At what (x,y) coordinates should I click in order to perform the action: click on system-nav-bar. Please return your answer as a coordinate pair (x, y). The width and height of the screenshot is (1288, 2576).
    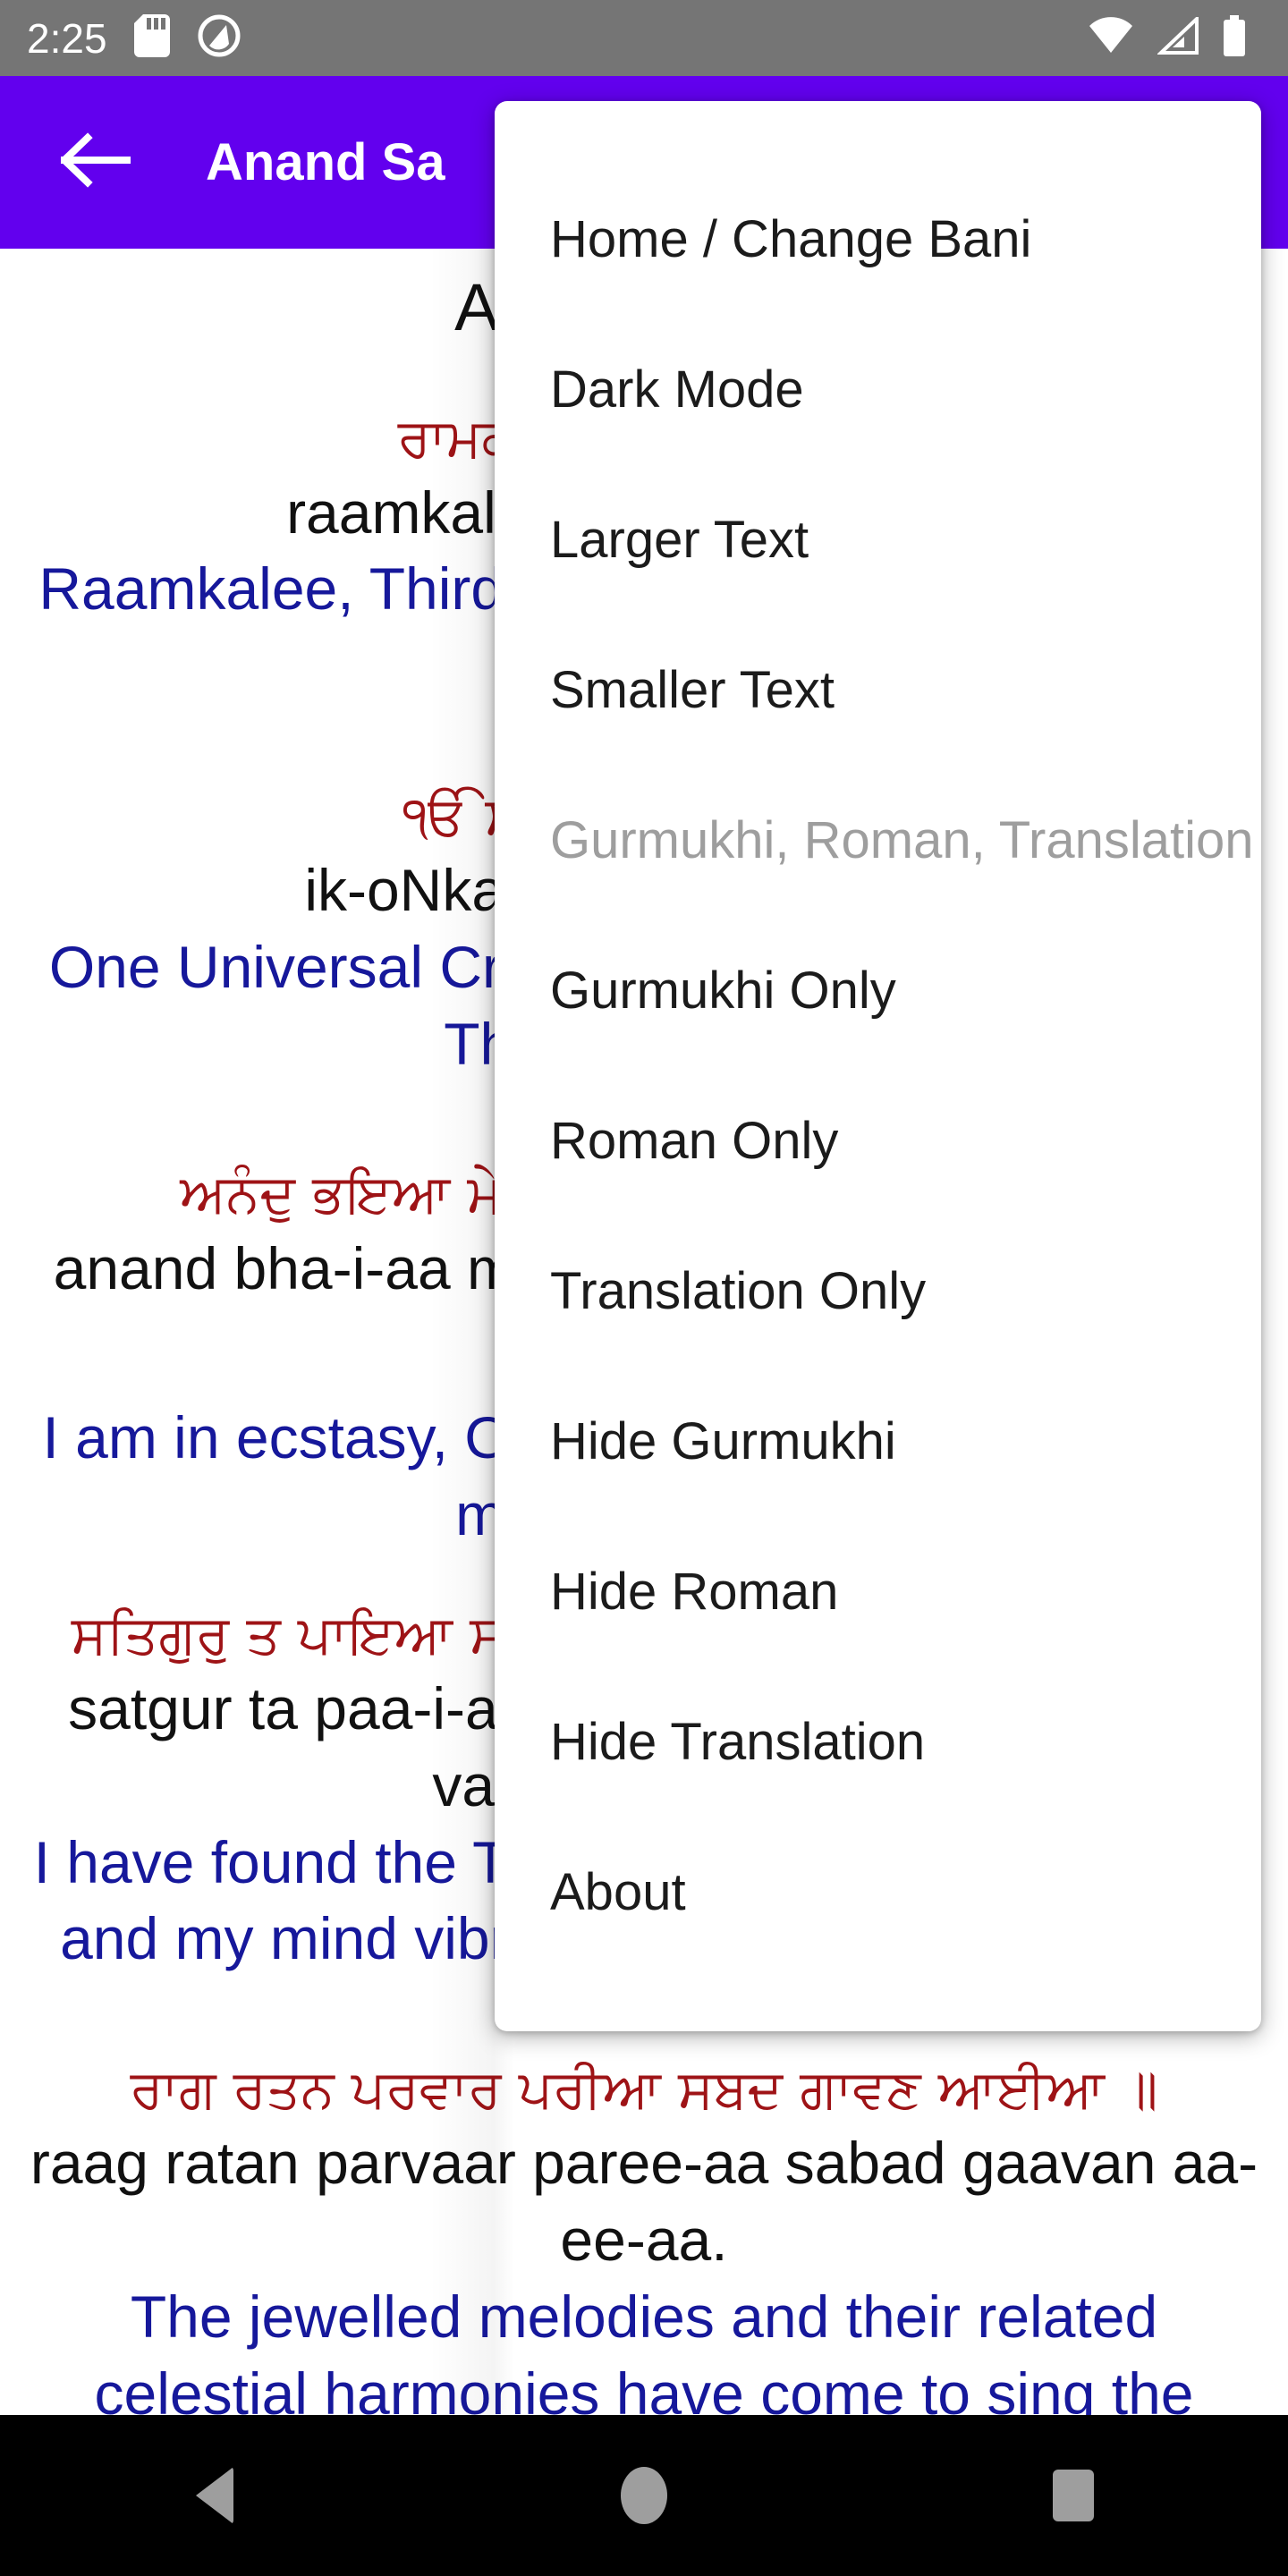
    Looking at the image, I should click on (644, 2495).